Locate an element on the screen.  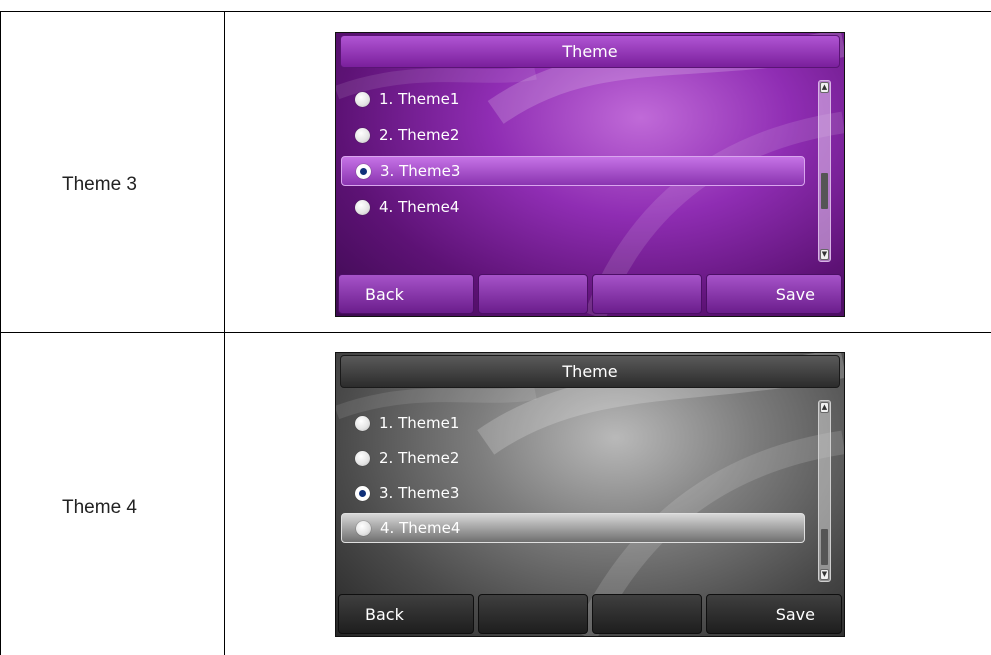
table-border-top is located at coordinates (495, 11).